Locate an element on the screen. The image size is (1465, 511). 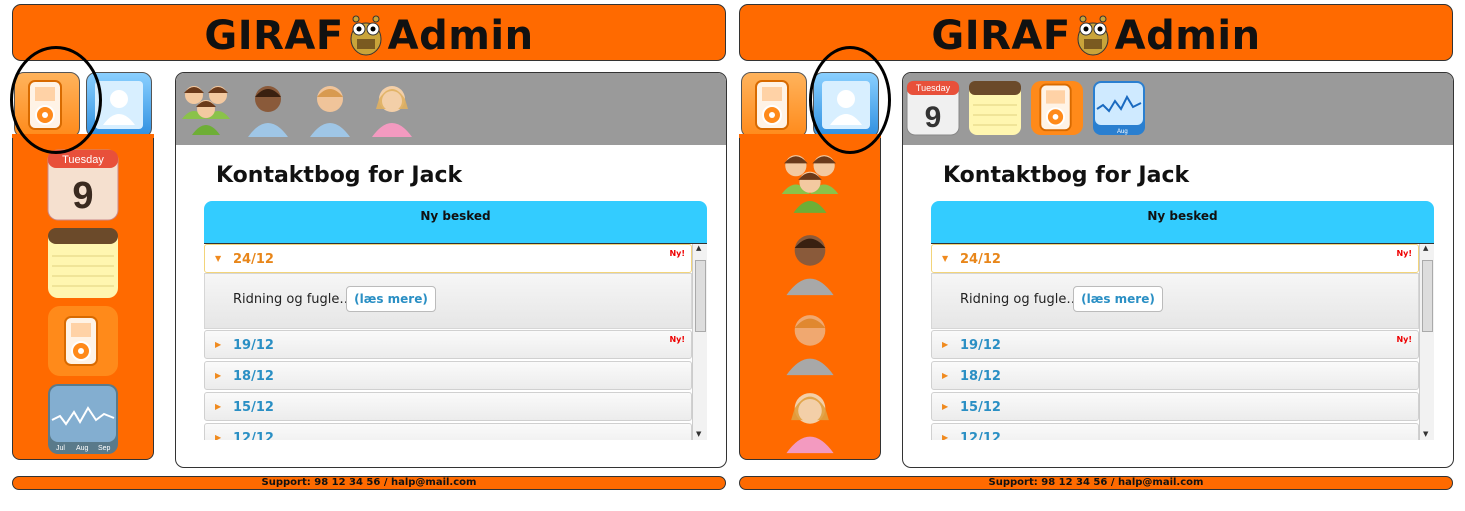
stocks-icon: Jul Aug Sep is located at coordinates (83, 419).